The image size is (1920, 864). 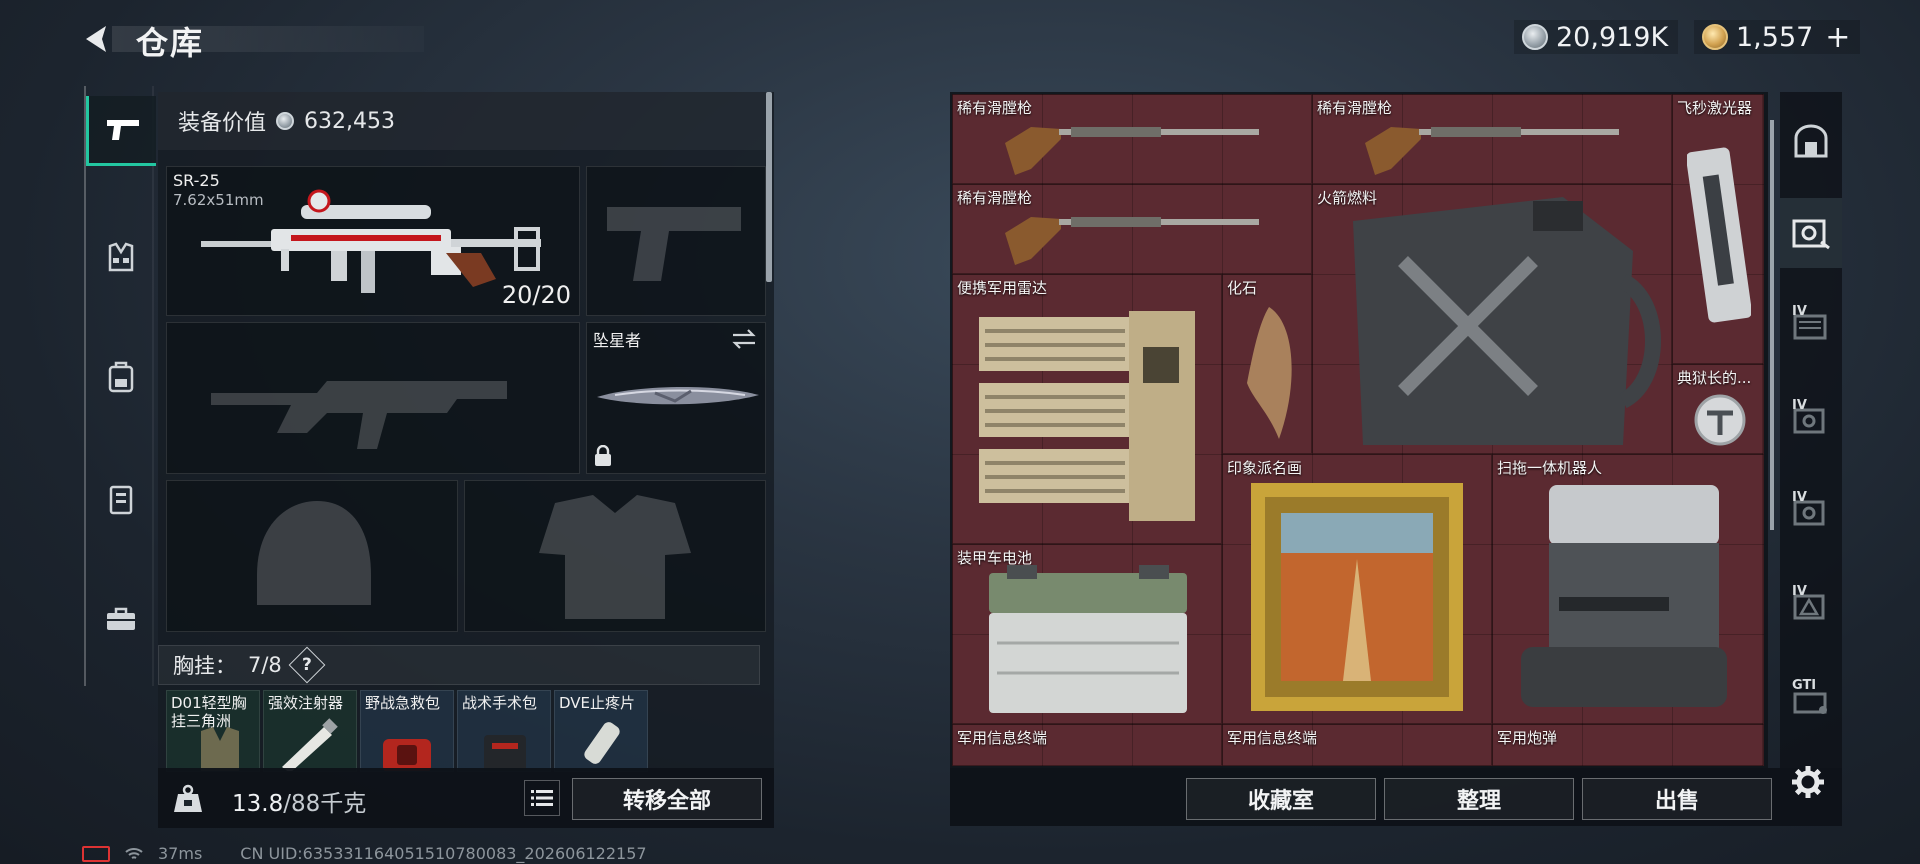 What do you see at coordinates (744, 339) in the screenshot?
I see `swap-arrows-icon` at bounding box center [744, 339].